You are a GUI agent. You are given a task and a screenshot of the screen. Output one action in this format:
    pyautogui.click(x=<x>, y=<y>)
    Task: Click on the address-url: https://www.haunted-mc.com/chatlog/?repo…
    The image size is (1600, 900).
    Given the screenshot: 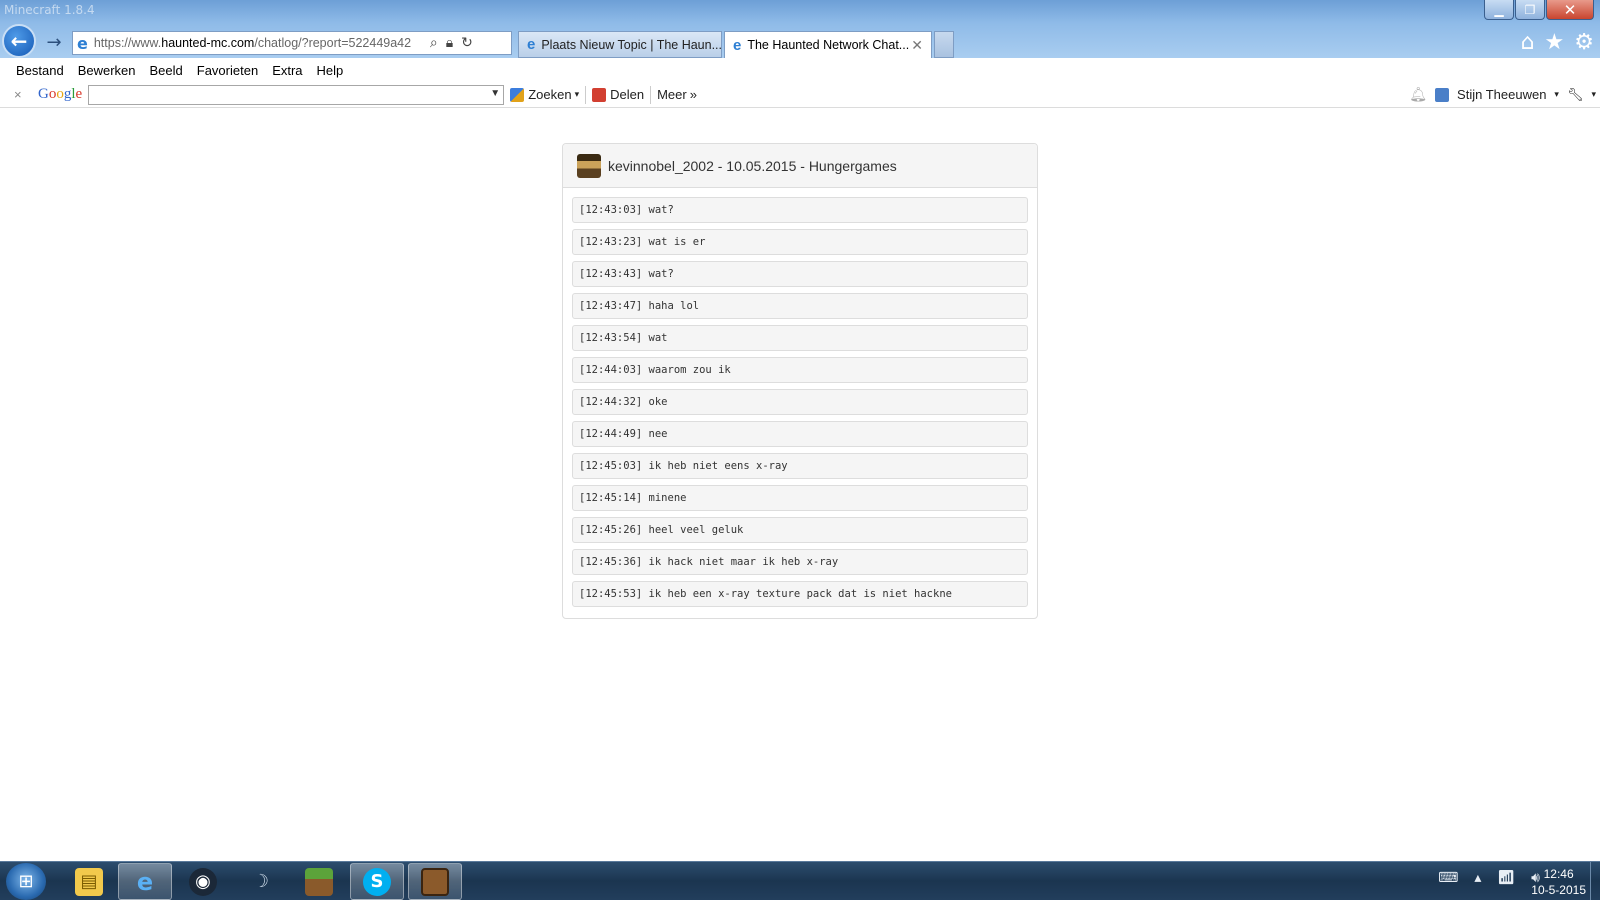 What is the action you would take?
    pyautogui.click(x=259, y=43)
    